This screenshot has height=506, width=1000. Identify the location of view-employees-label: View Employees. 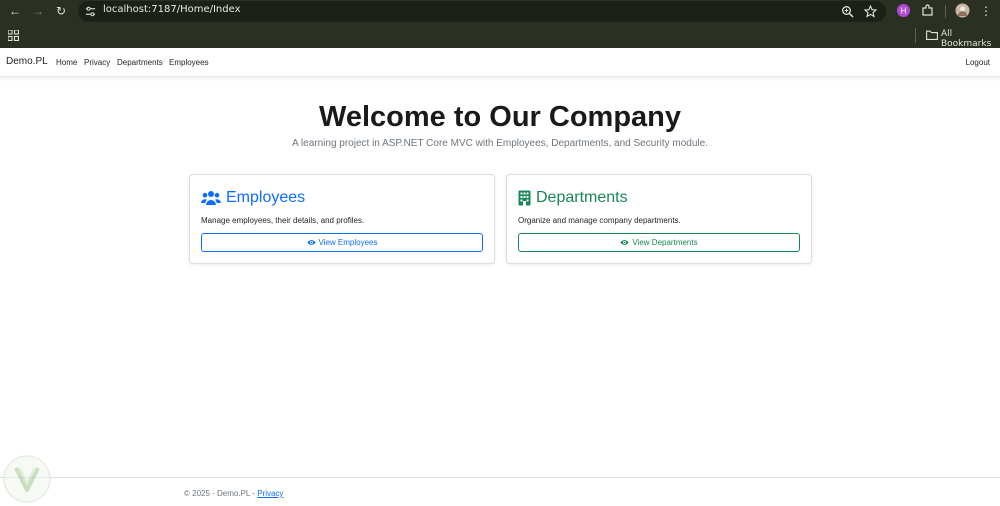
(348, 242).